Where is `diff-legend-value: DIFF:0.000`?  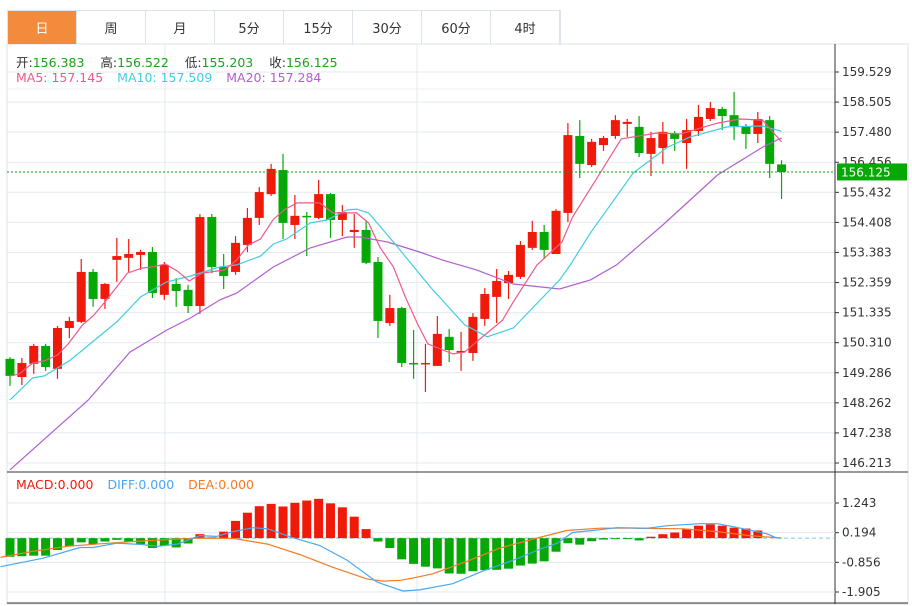 diff-legend-value: DIFF:0.000 is located at coordinates (141, 484).